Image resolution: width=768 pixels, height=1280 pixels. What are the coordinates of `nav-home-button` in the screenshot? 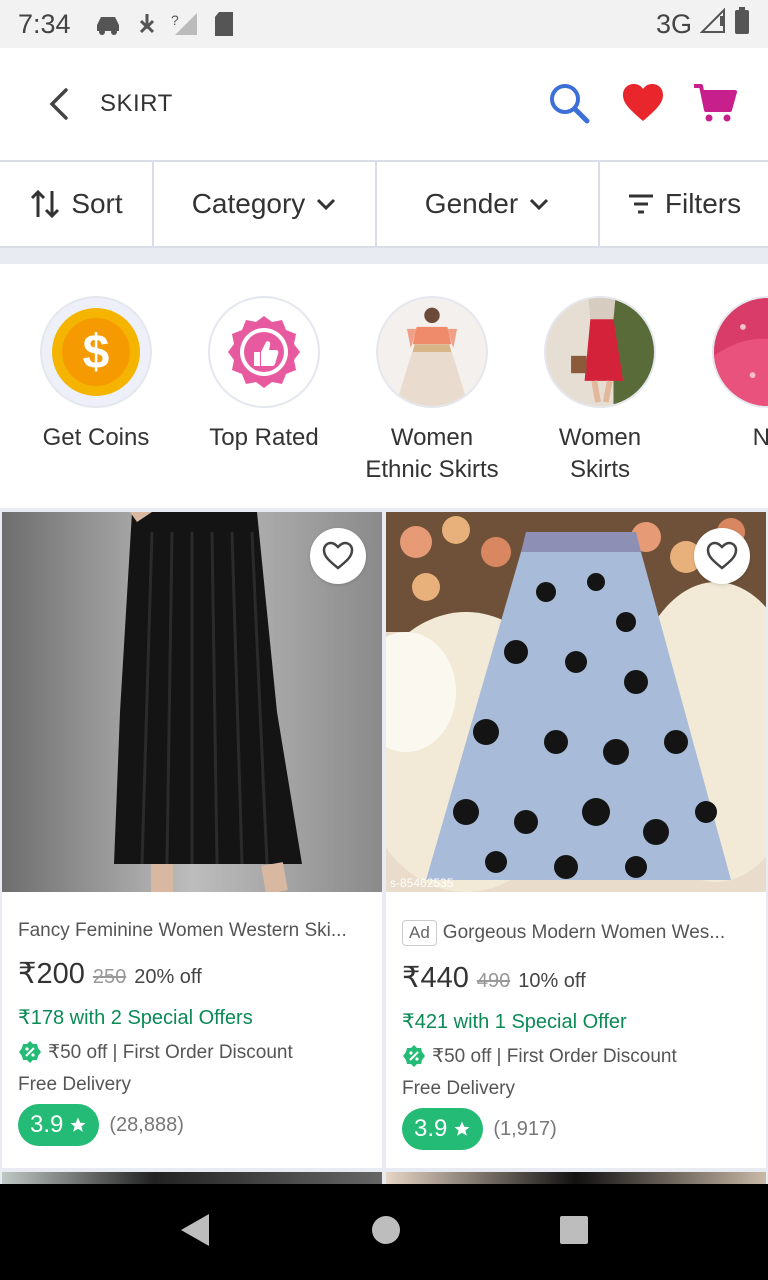 It's located at (386, 1232).